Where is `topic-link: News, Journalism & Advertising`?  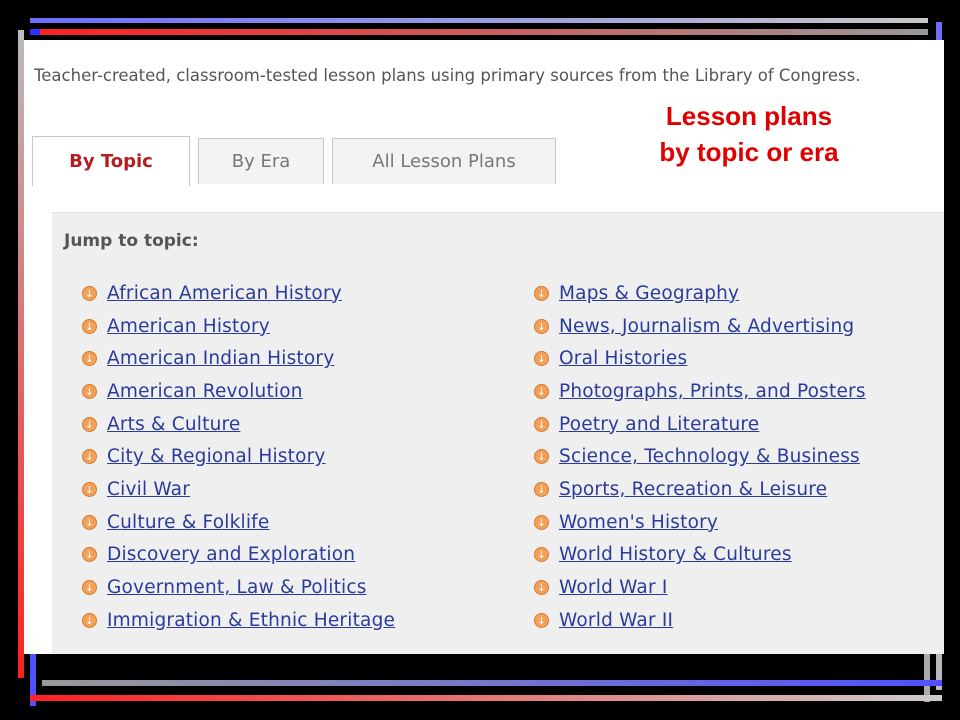
topic-link: News, Journalism & Advertising is located at coordinates (706, 326).